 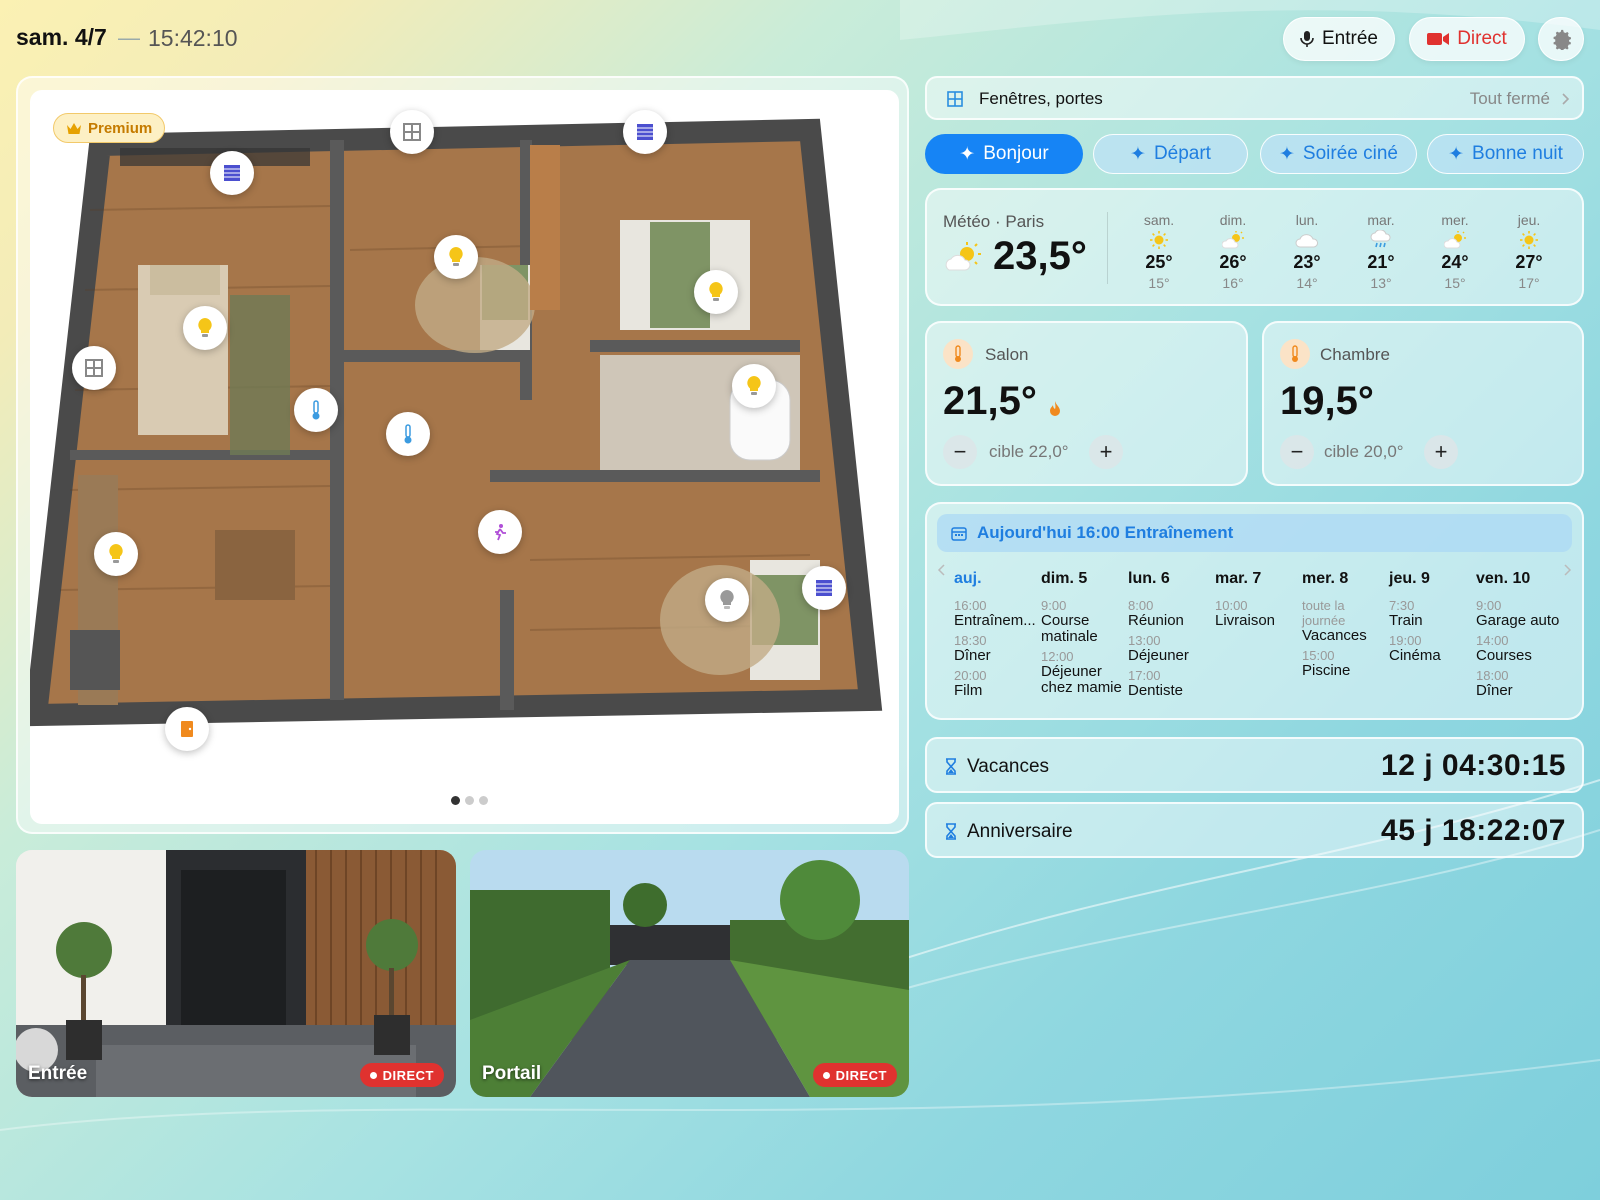 I want to click on calendar-day-label: ven. 10, so click(x=1503, y=578).